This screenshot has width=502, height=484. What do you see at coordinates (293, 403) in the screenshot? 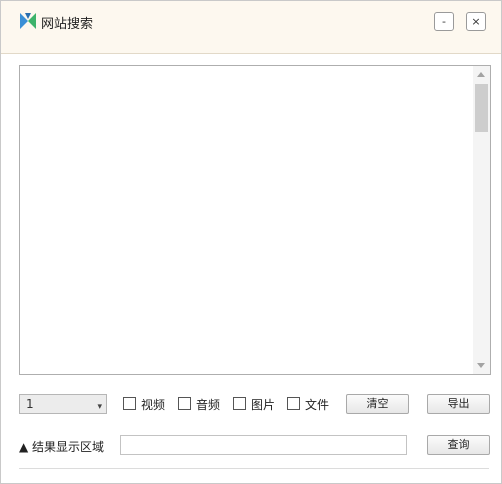
I see `checkbox-file` at bounding box center [293, 403].